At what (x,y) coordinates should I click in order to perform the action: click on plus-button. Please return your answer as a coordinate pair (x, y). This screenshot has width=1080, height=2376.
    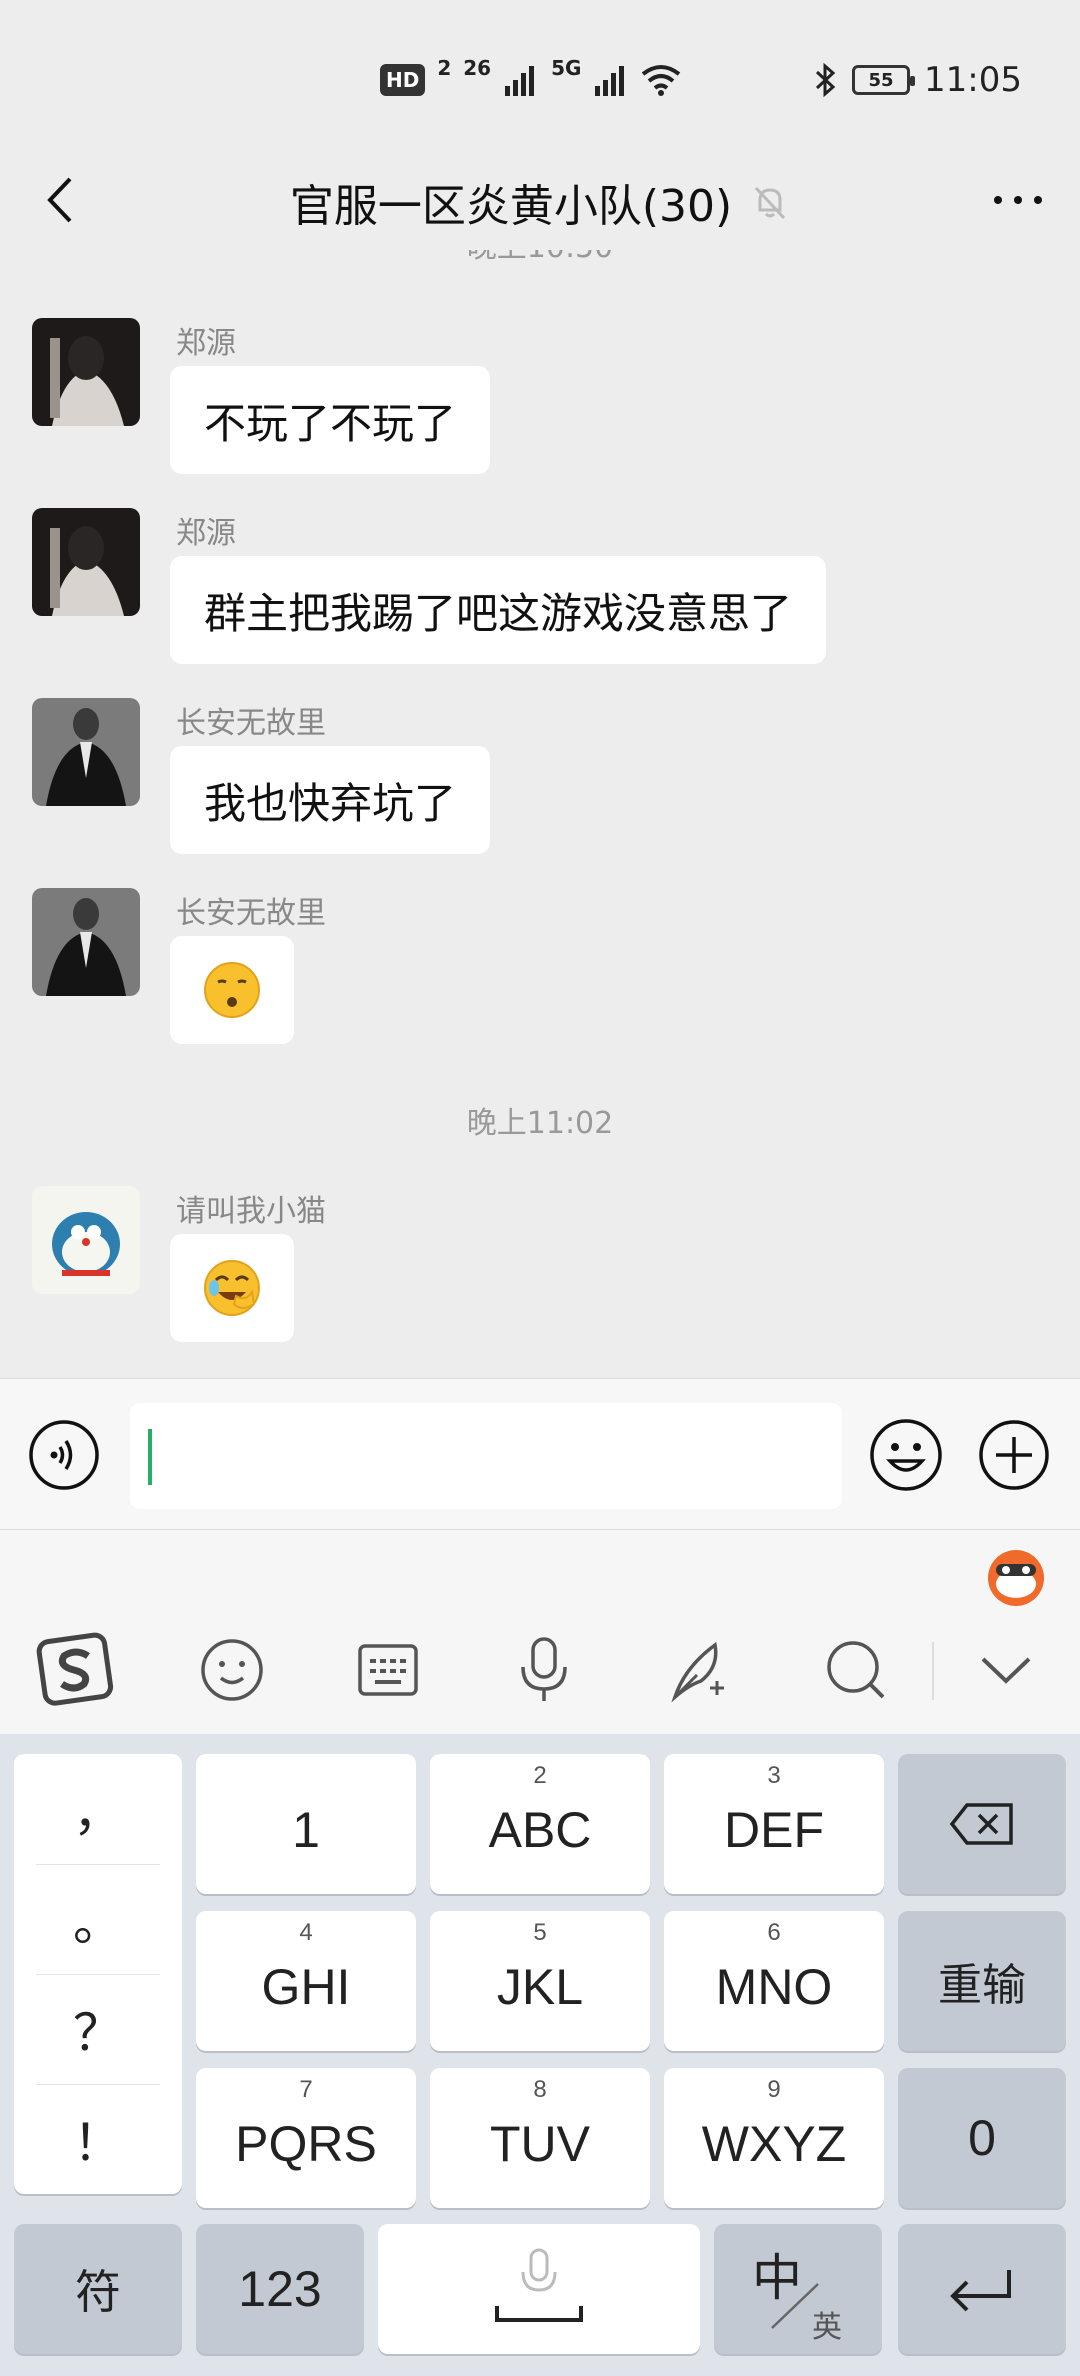
    Looking at the image, I should click on (1014, 1455).